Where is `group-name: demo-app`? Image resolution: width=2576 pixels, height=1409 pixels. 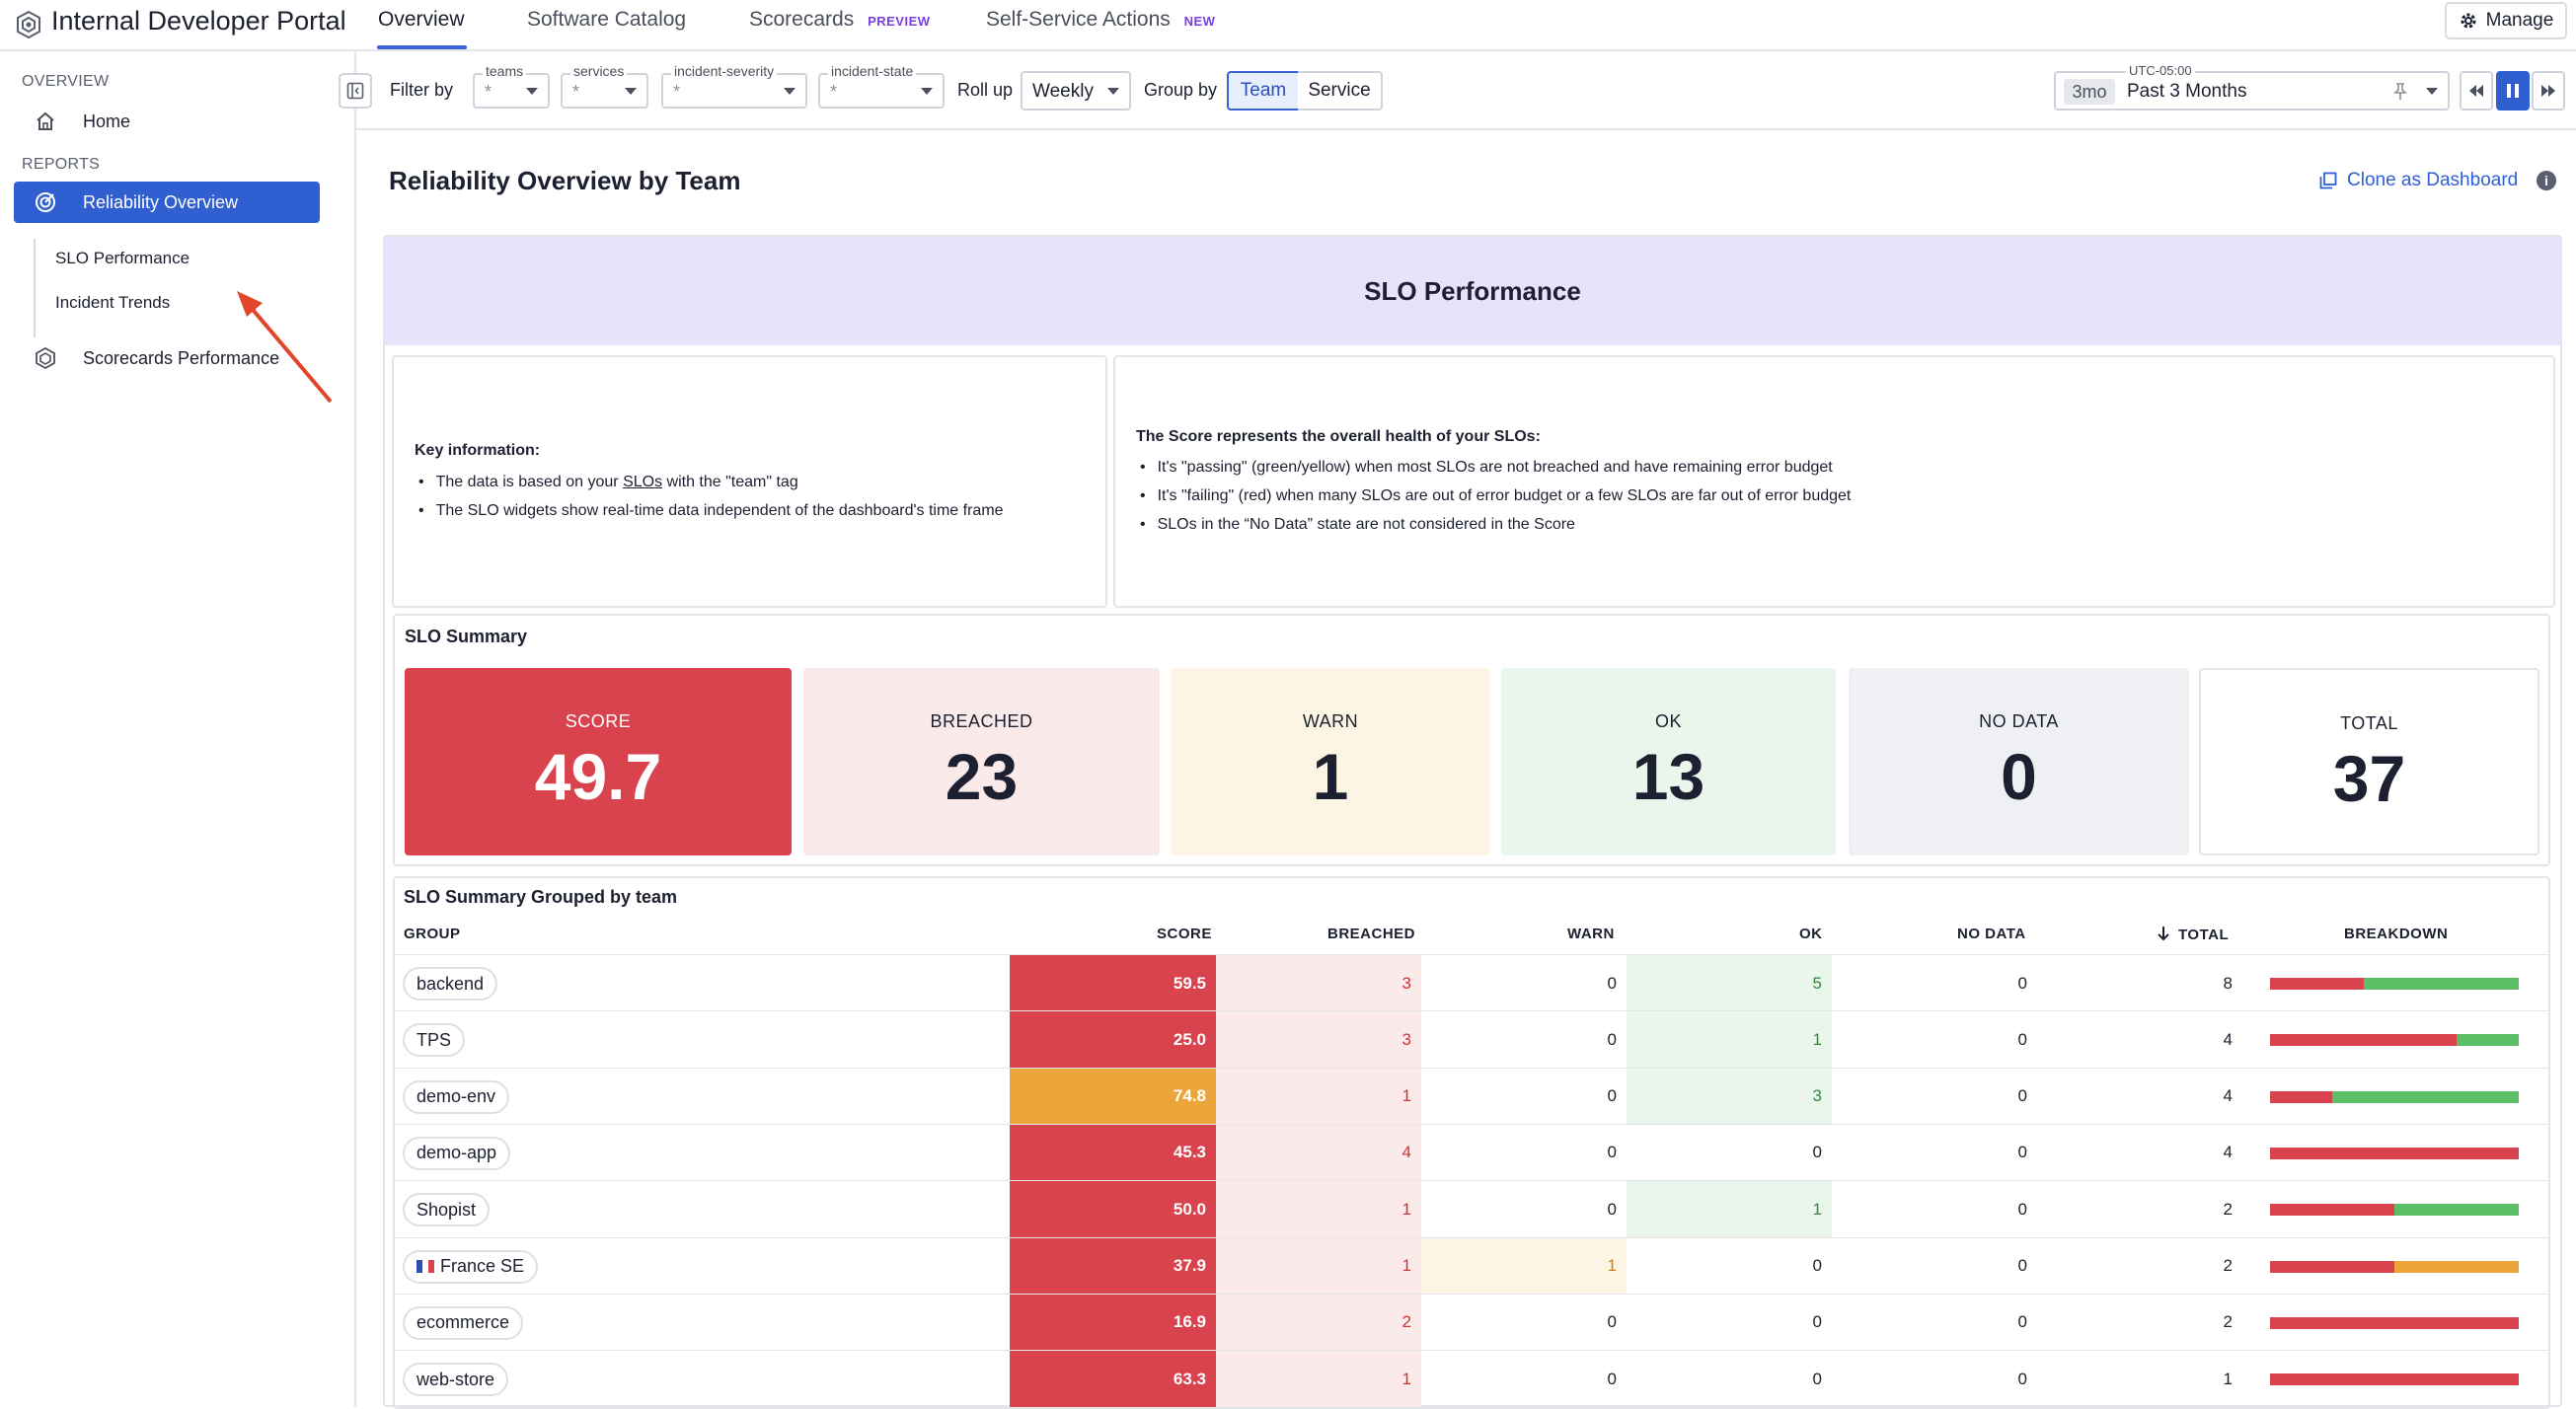
group-name: demo-app is located at coordinates (457, 1153).